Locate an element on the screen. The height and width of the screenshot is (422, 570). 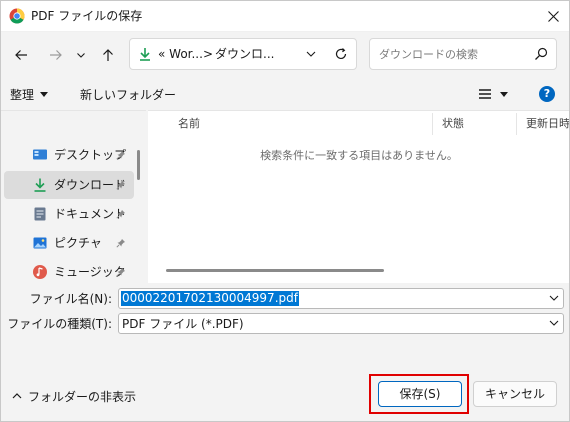
chrome-icon is located at coordinates (17, 16).